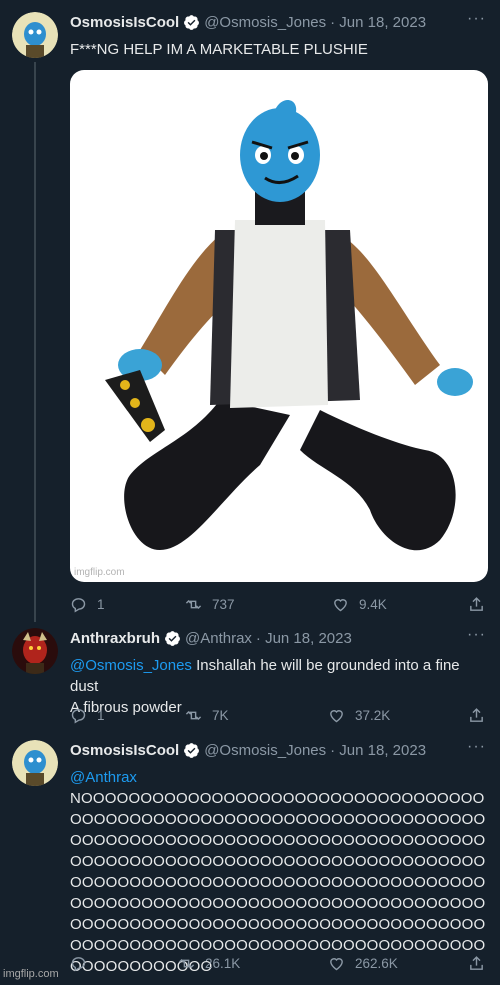  I want to click on like-button: 9.4K, so click(359, 604).